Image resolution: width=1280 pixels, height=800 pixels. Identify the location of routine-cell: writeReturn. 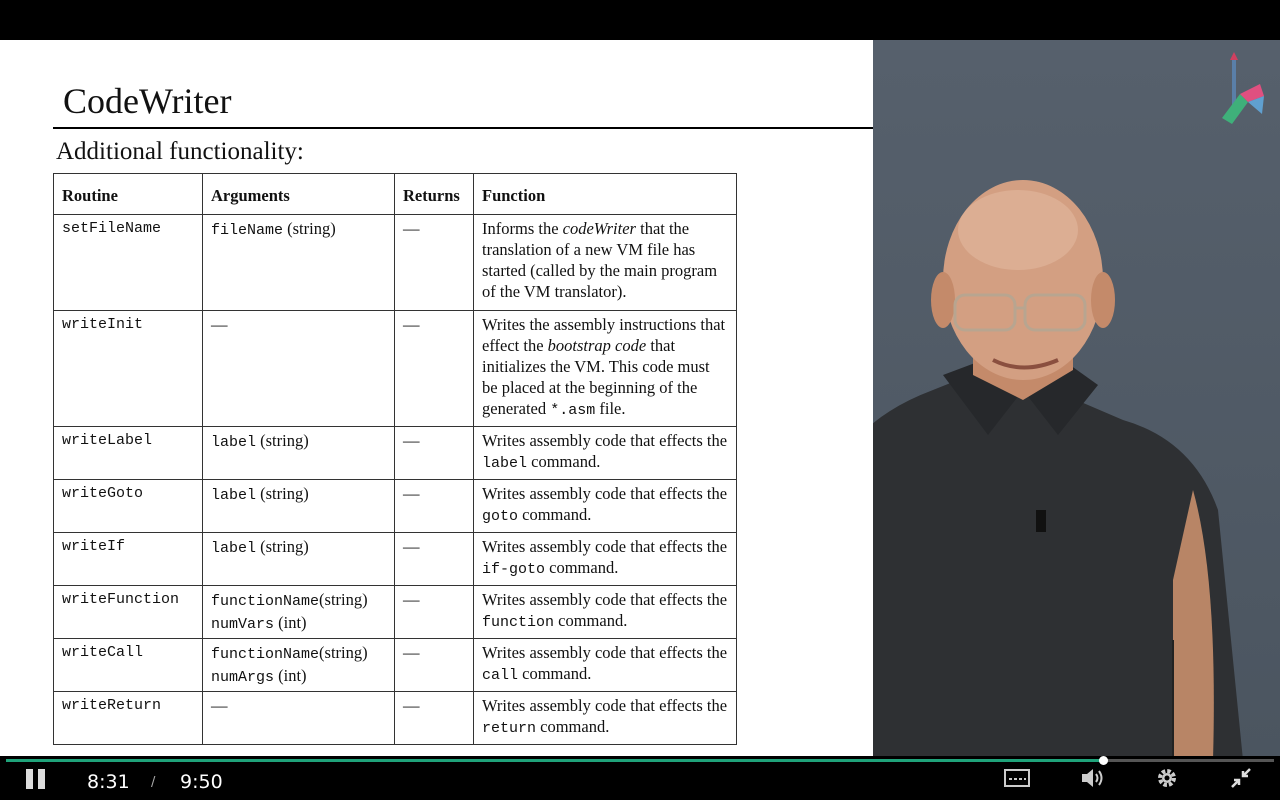
(128, 718).